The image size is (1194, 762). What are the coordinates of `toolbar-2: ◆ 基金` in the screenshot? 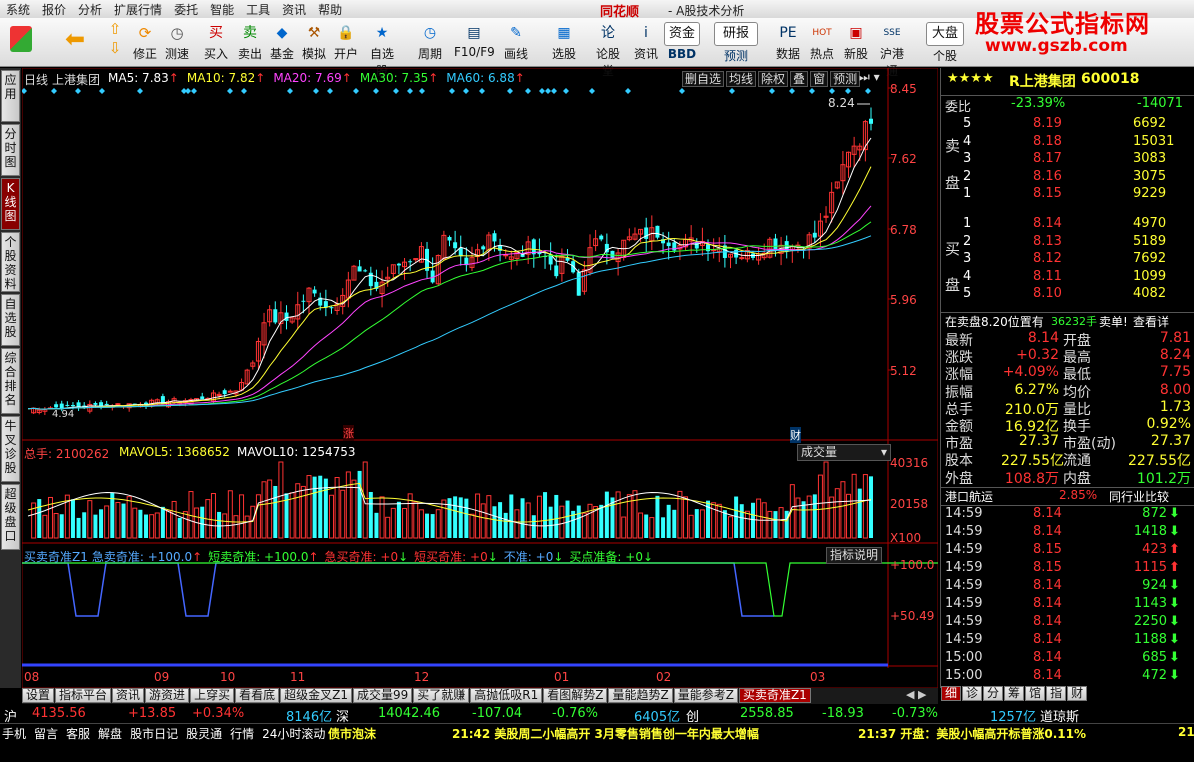 It's located at (282, 42).